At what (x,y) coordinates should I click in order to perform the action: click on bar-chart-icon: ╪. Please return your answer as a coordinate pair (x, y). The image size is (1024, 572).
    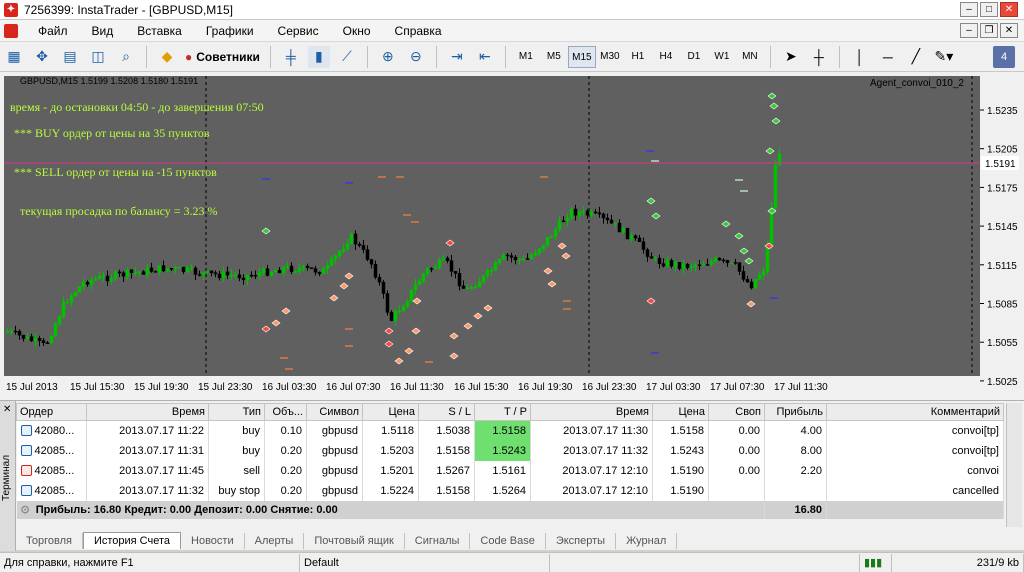
    Looking at the image, I should click on (291, 57).